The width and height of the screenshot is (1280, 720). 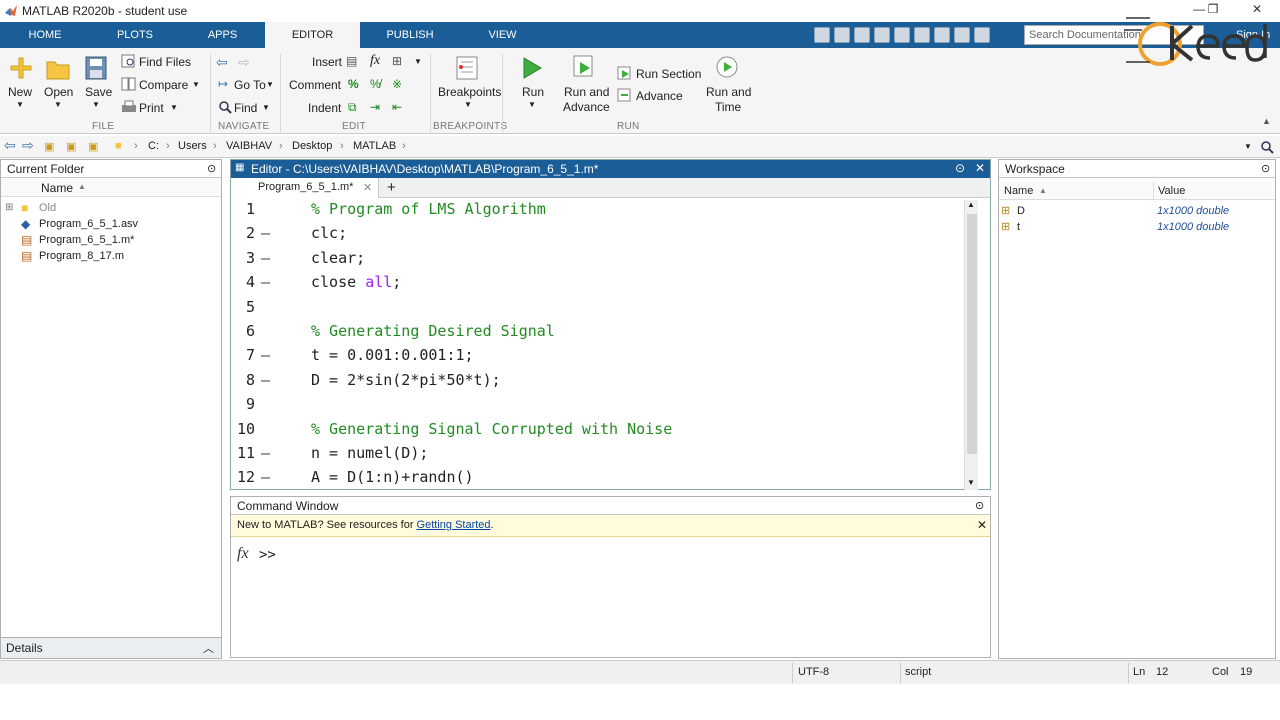 I want to click on code-line: 11 — n = numel(D);, so click(x=598, y=456).